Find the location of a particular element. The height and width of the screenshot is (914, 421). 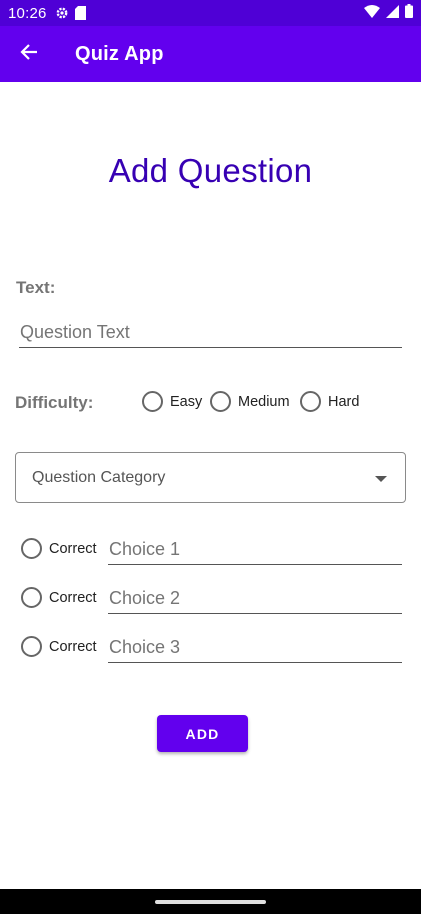

difficulty-easy-radio: Easy is located at coordinates (172, 401).